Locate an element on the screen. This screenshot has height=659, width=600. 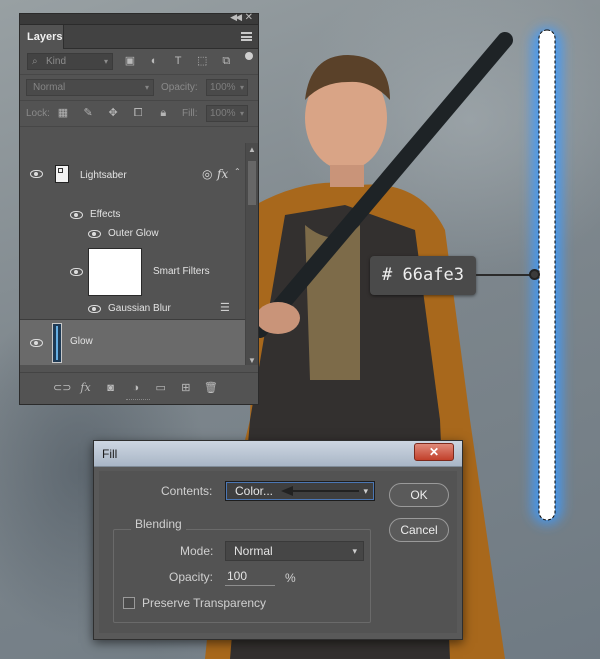
layer-opacity-field: 100% ▾ is located at coordinates (227, 87).